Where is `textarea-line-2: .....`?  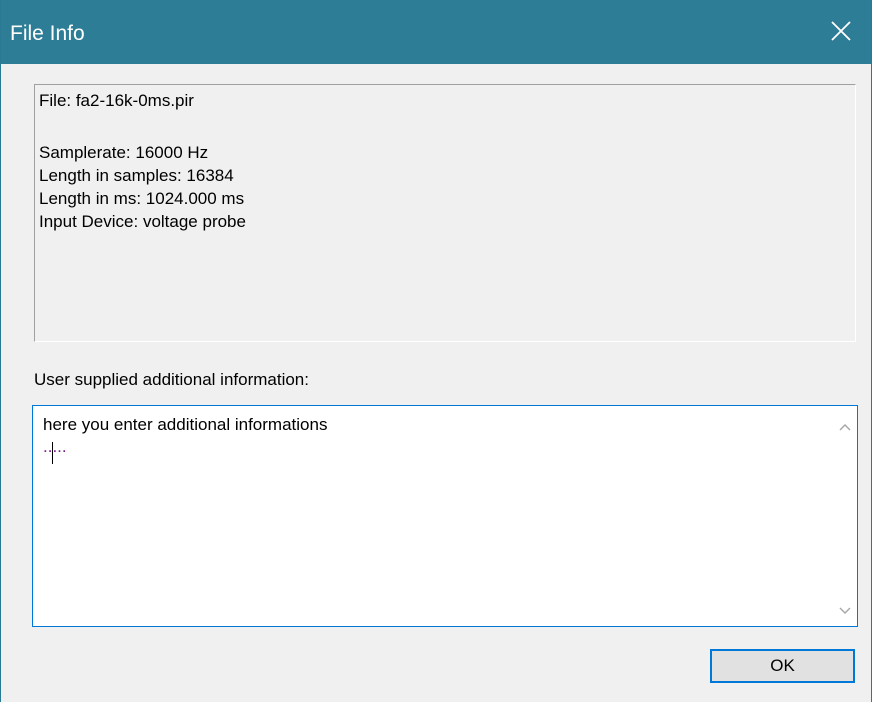
textarea-line-2: ..... is located at coordinates (55, 446).